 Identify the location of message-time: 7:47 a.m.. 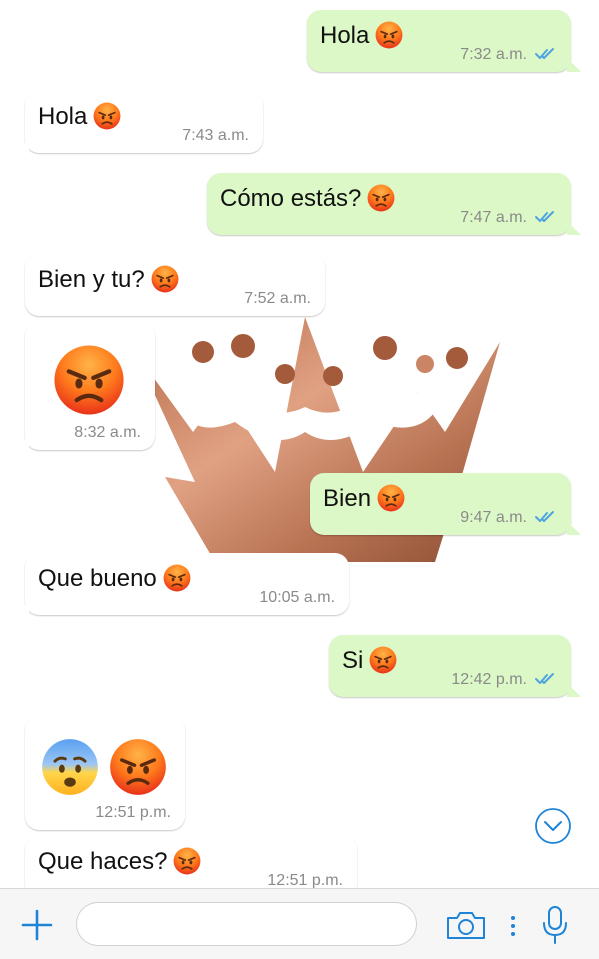
(493, 217).